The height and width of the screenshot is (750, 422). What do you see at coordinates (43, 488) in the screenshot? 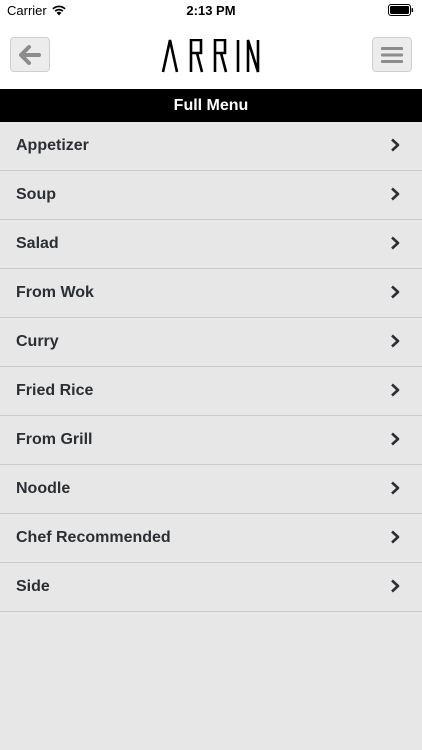
I see `menu-item-label: Noodle` at bounding box center [43, 488].